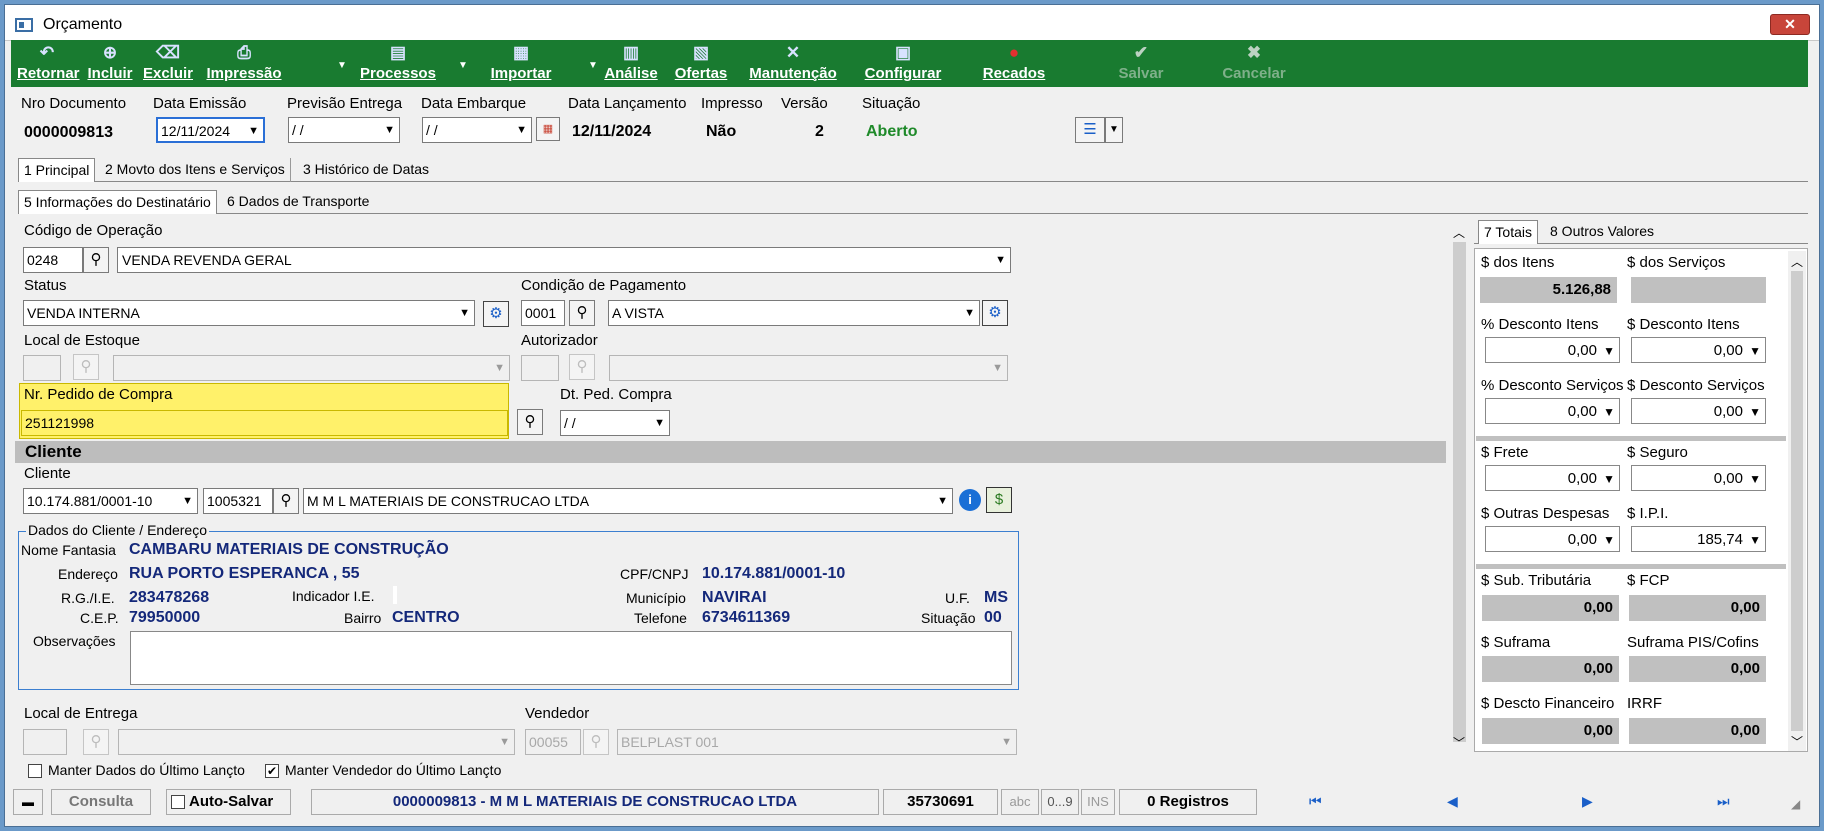 Image resolution: width=1824 pixels, height=831 pixels. I want to click on pct-desconto-itens-input: 0,00 ▼, so click(1552, 350).